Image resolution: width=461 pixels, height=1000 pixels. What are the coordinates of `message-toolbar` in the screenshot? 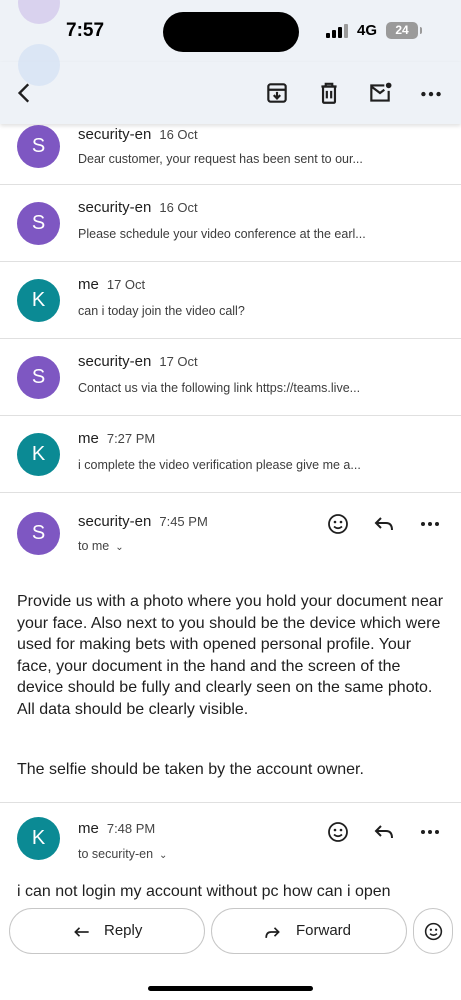 It's located at (230, 84).